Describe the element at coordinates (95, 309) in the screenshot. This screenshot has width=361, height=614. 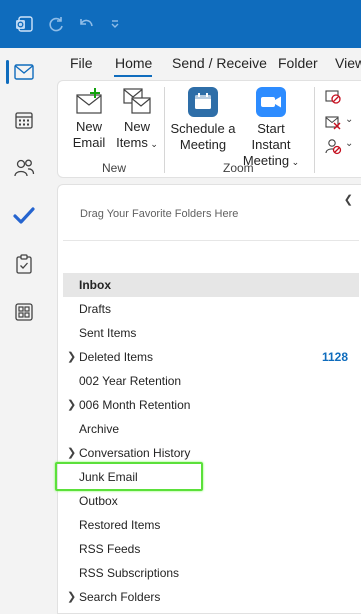
I see `folder-label: Drafts` at that location.